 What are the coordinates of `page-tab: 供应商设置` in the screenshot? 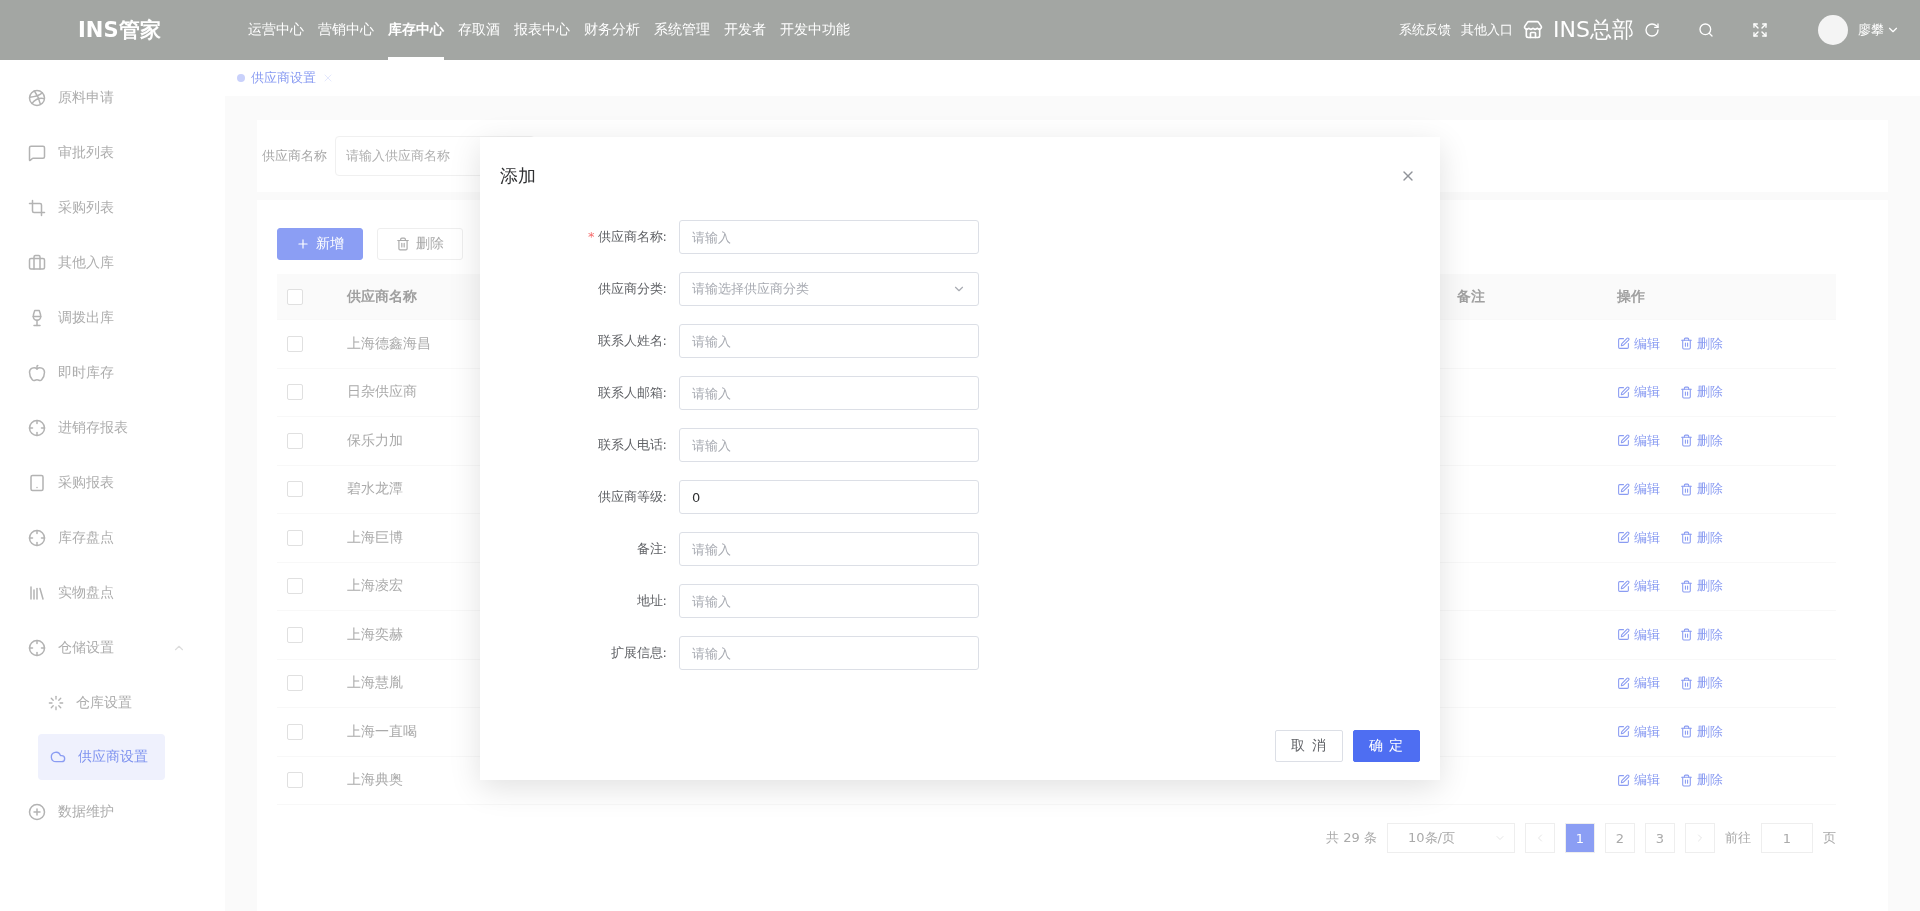 It's located at (285, 78).